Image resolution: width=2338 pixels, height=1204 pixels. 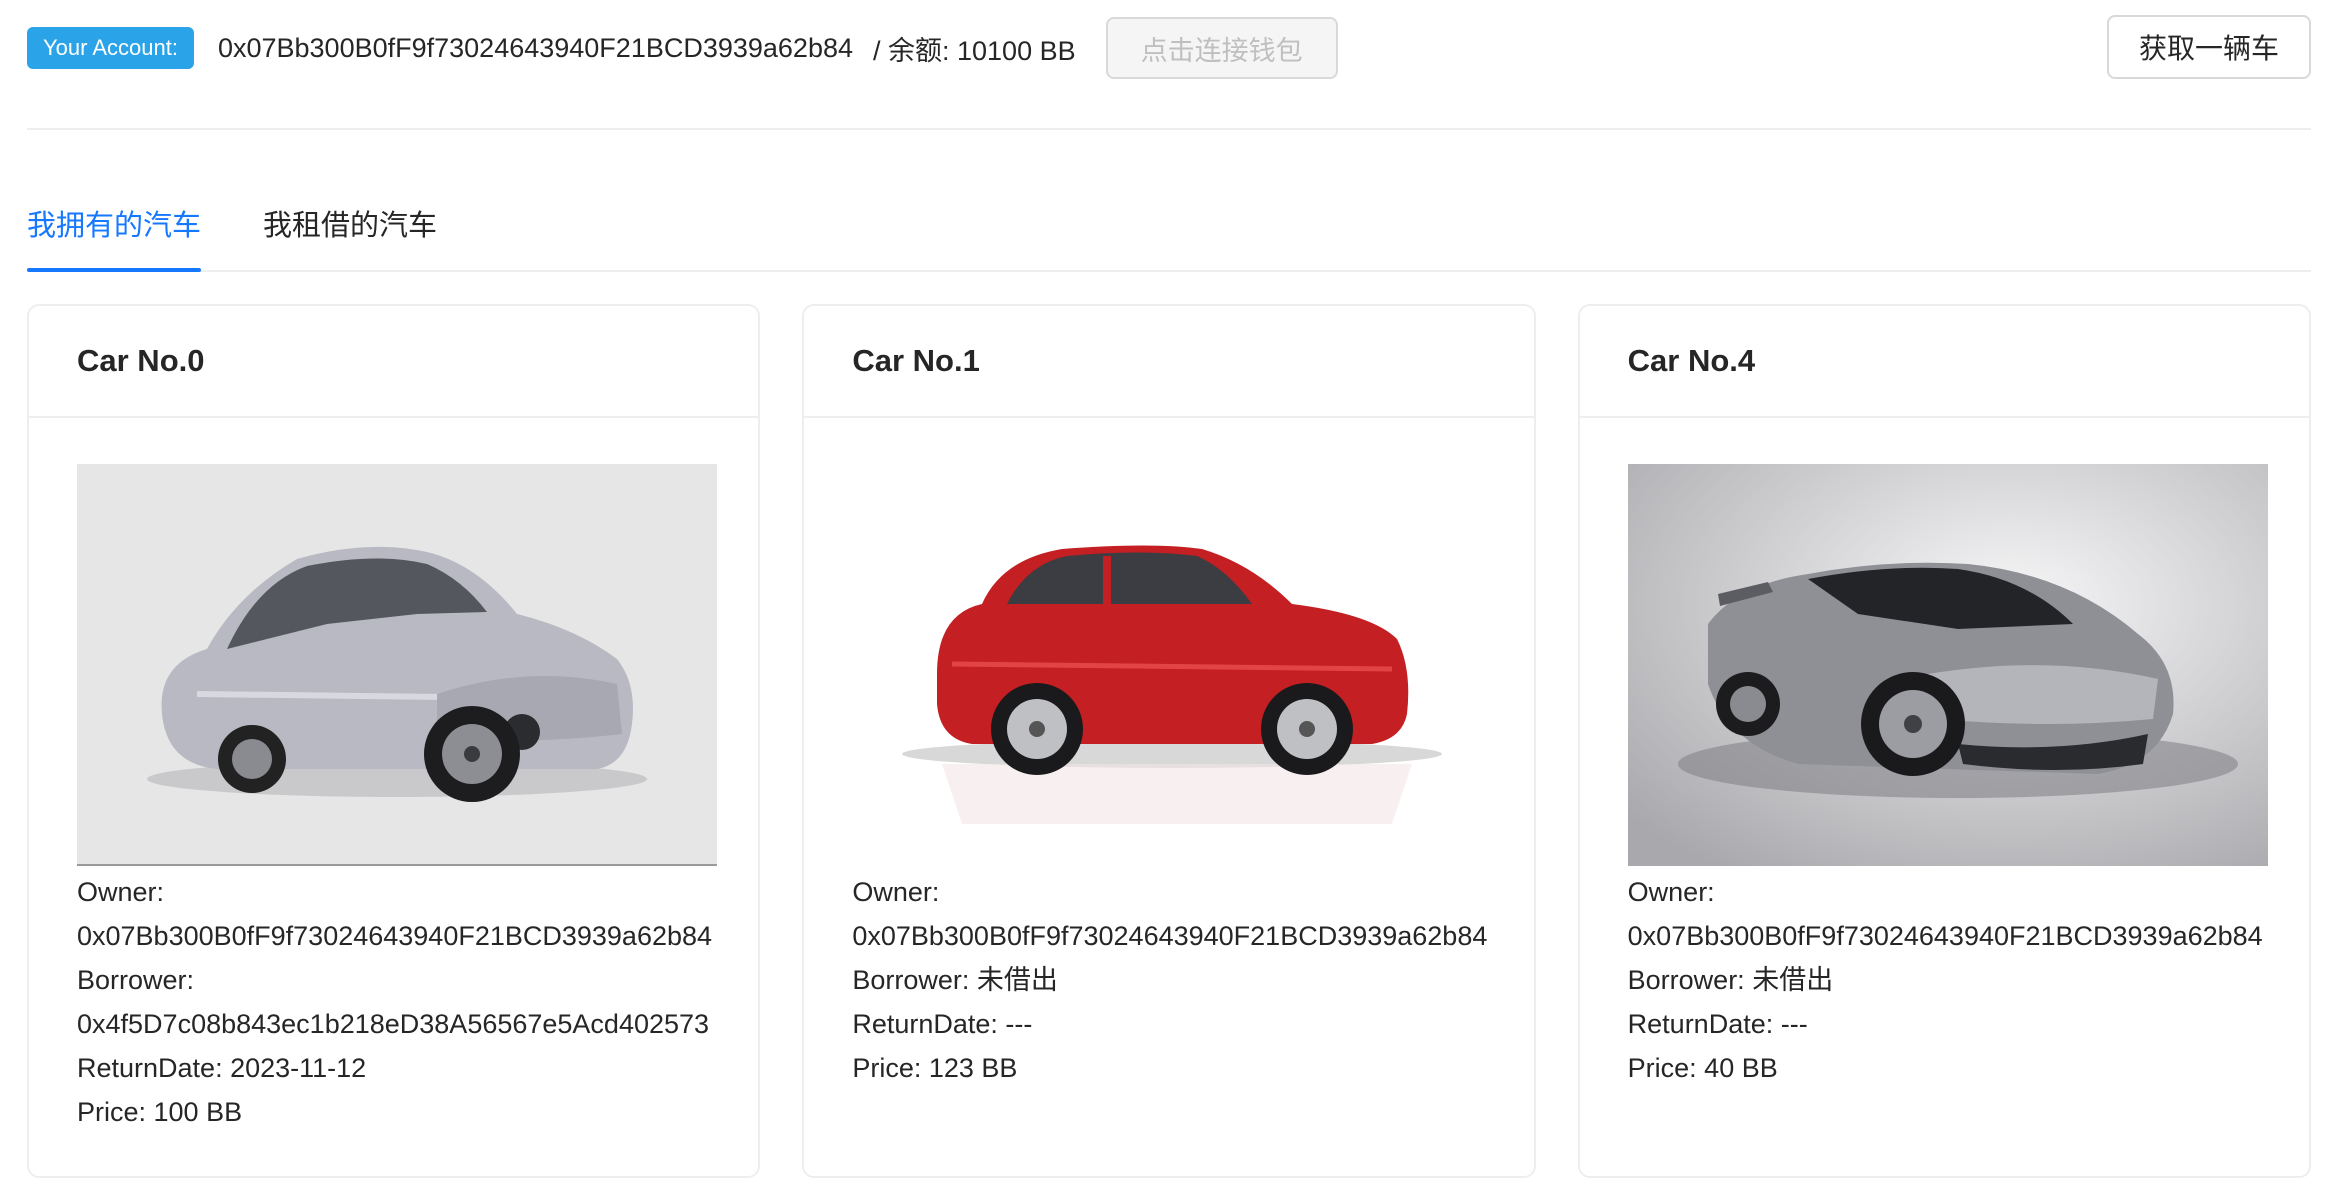 I want to click on price: Price: 40 BB, so click(x=1702, y=1068).